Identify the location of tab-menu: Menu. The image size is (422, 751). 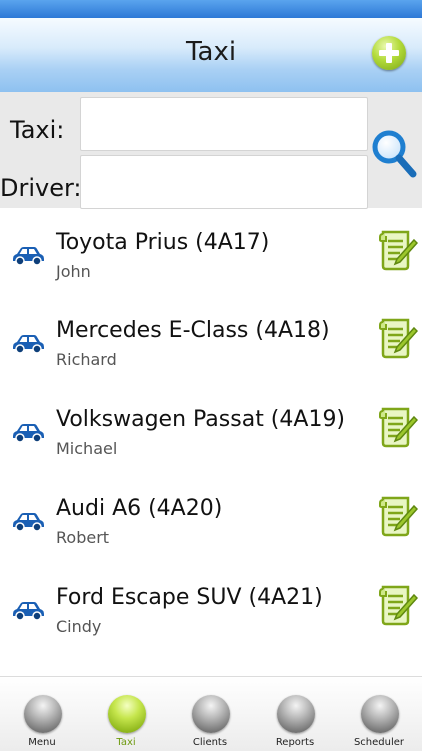
(42, 714).